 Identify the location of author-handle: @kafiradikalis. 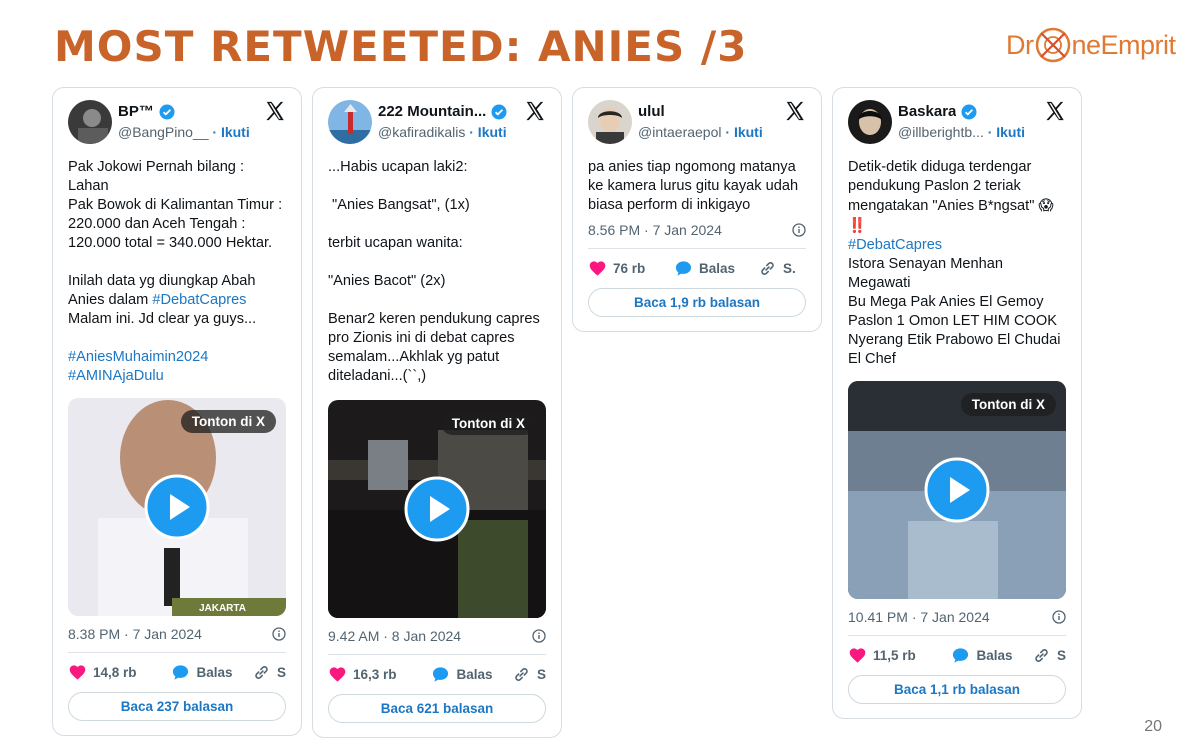
(421, 132).